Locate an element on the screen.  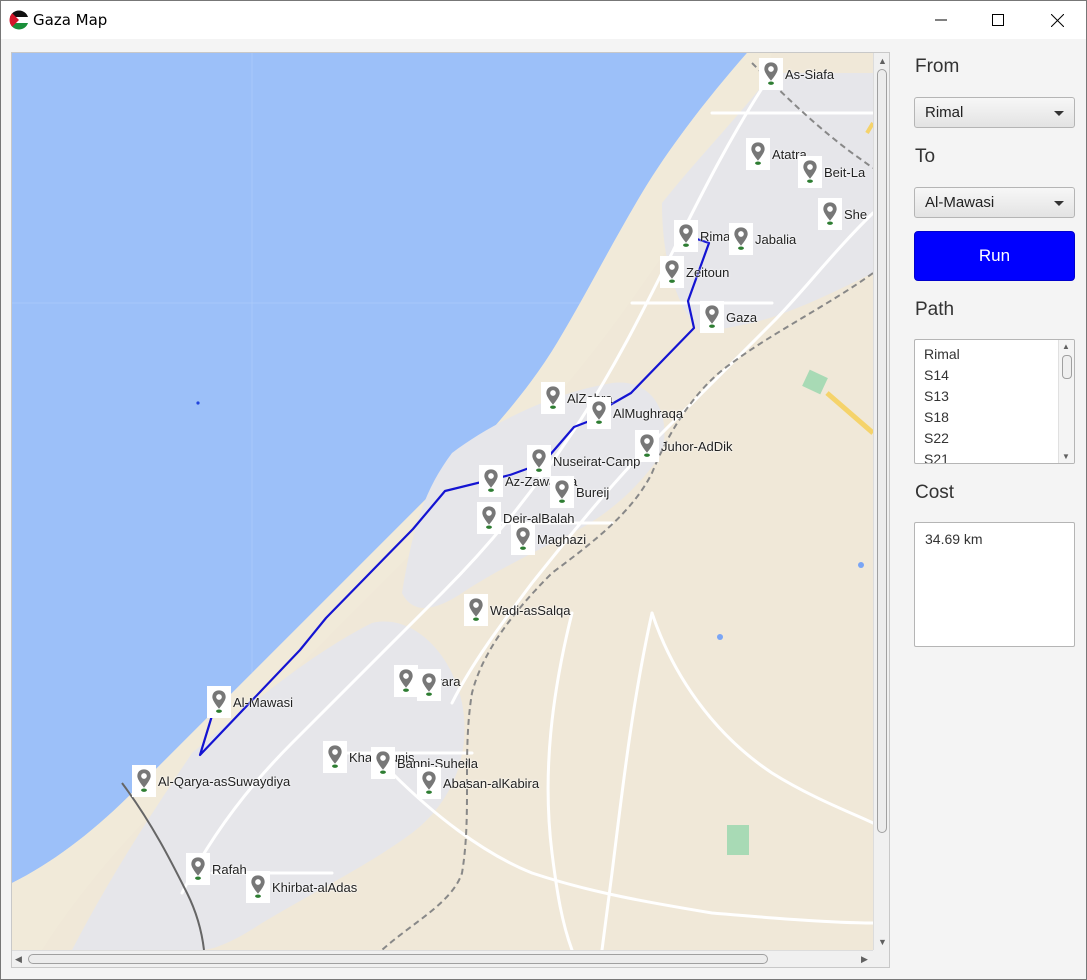
place-marker: AlMughraqa is located at coordinates (635, 413).